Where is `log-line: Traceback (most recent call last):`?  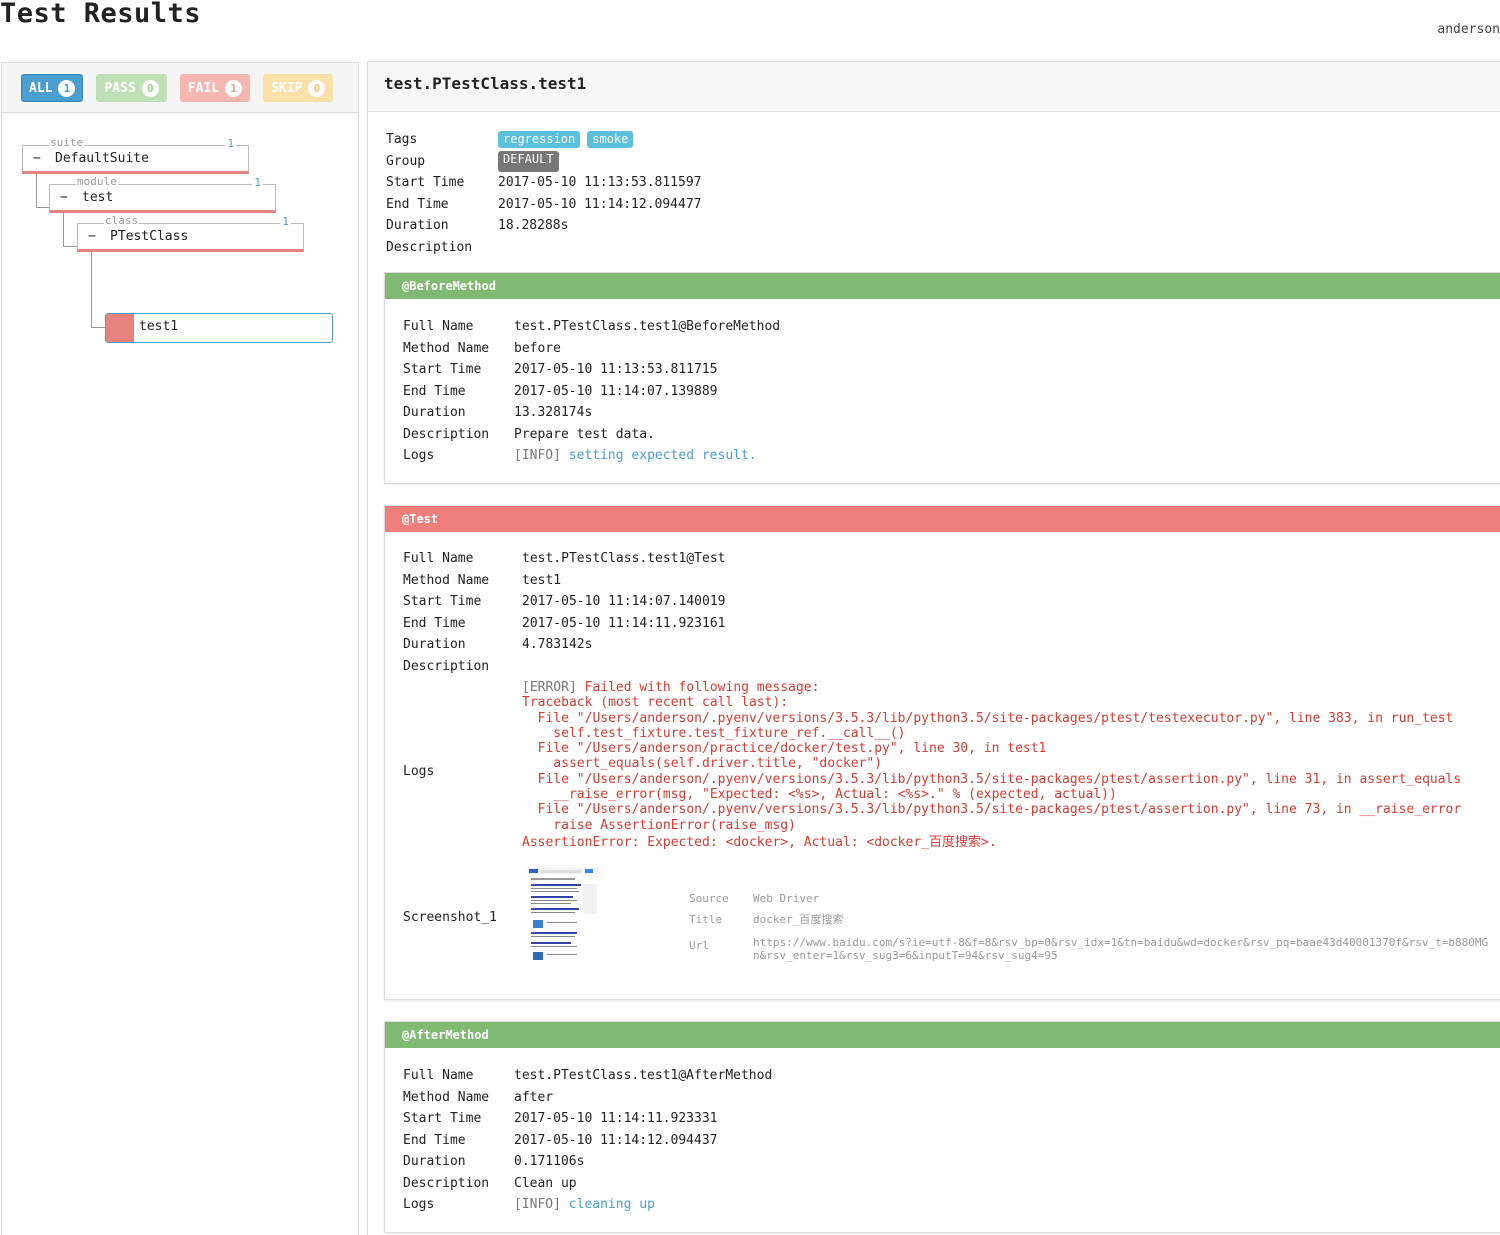
log-line: Traceback (most recent call last): is located at coordinates (655, 703).